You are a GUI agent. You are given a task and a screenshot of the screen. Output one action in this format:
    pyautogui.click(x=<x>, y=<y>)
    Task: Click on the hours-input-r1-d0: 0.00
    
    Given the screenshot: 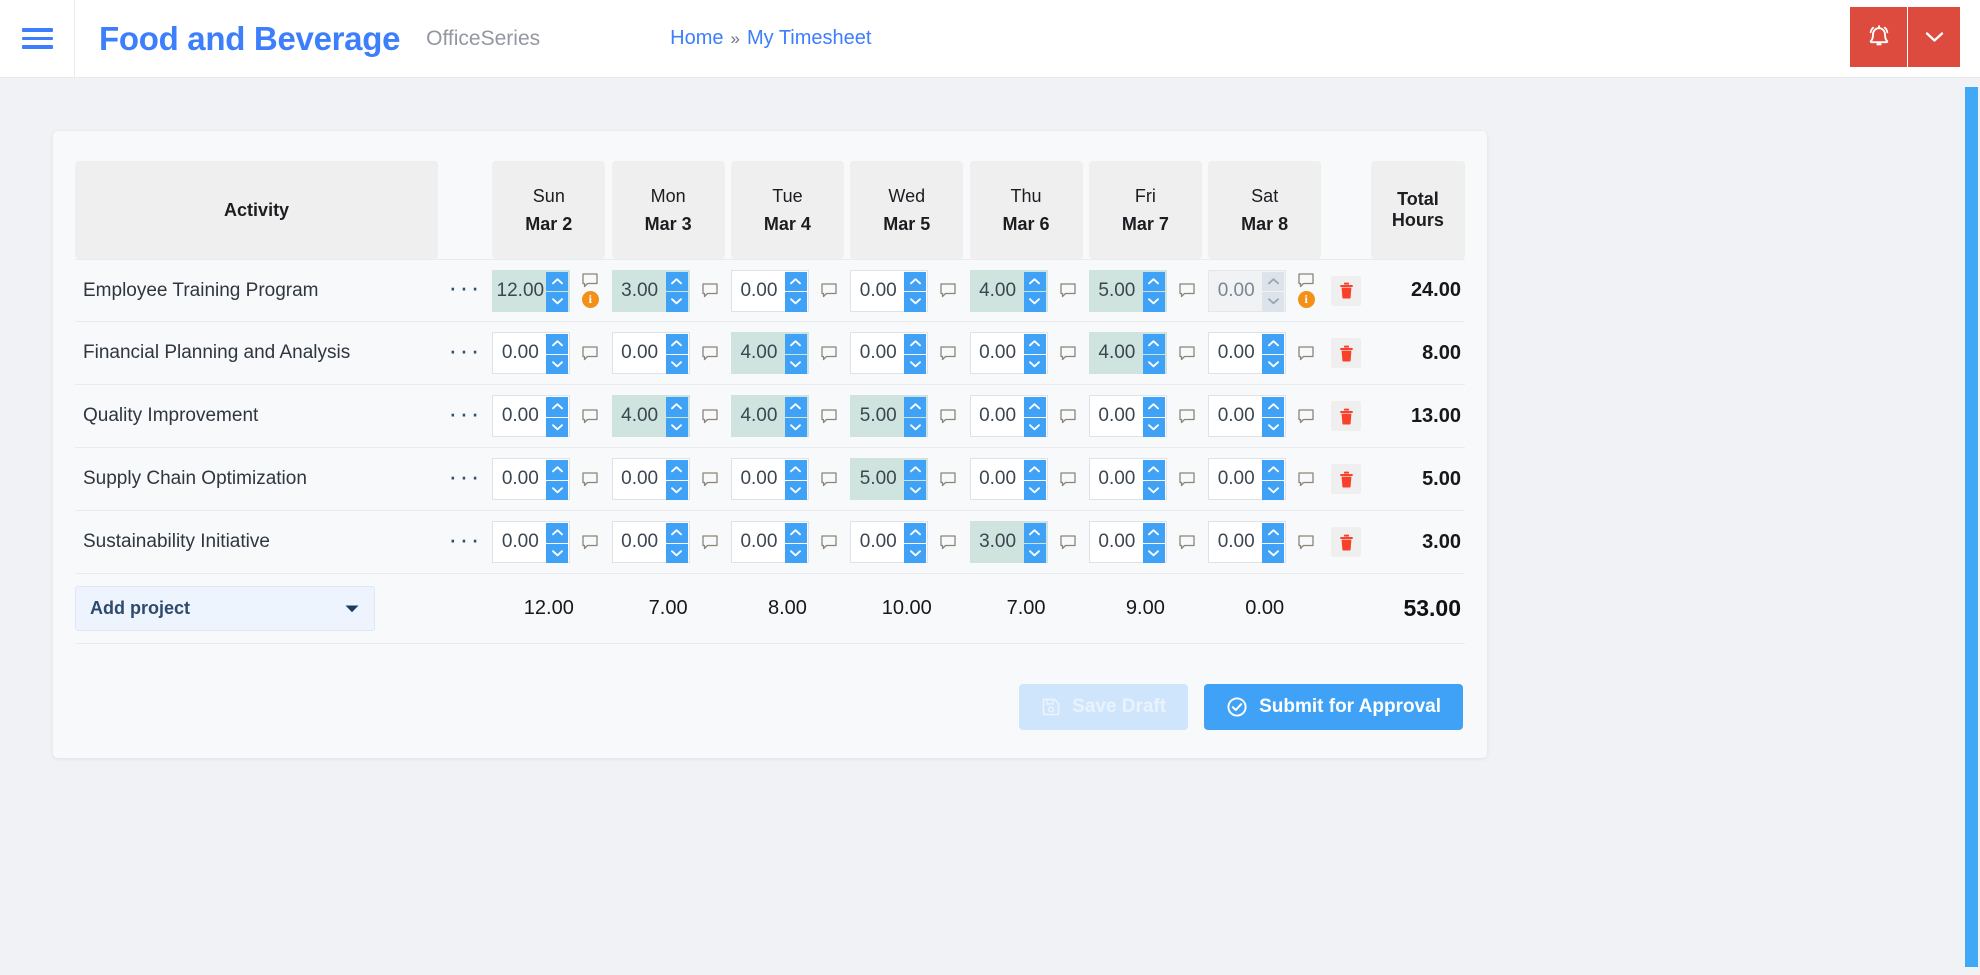 What is the action you would take?
    pyautogui.click(x=531, y=353)
    